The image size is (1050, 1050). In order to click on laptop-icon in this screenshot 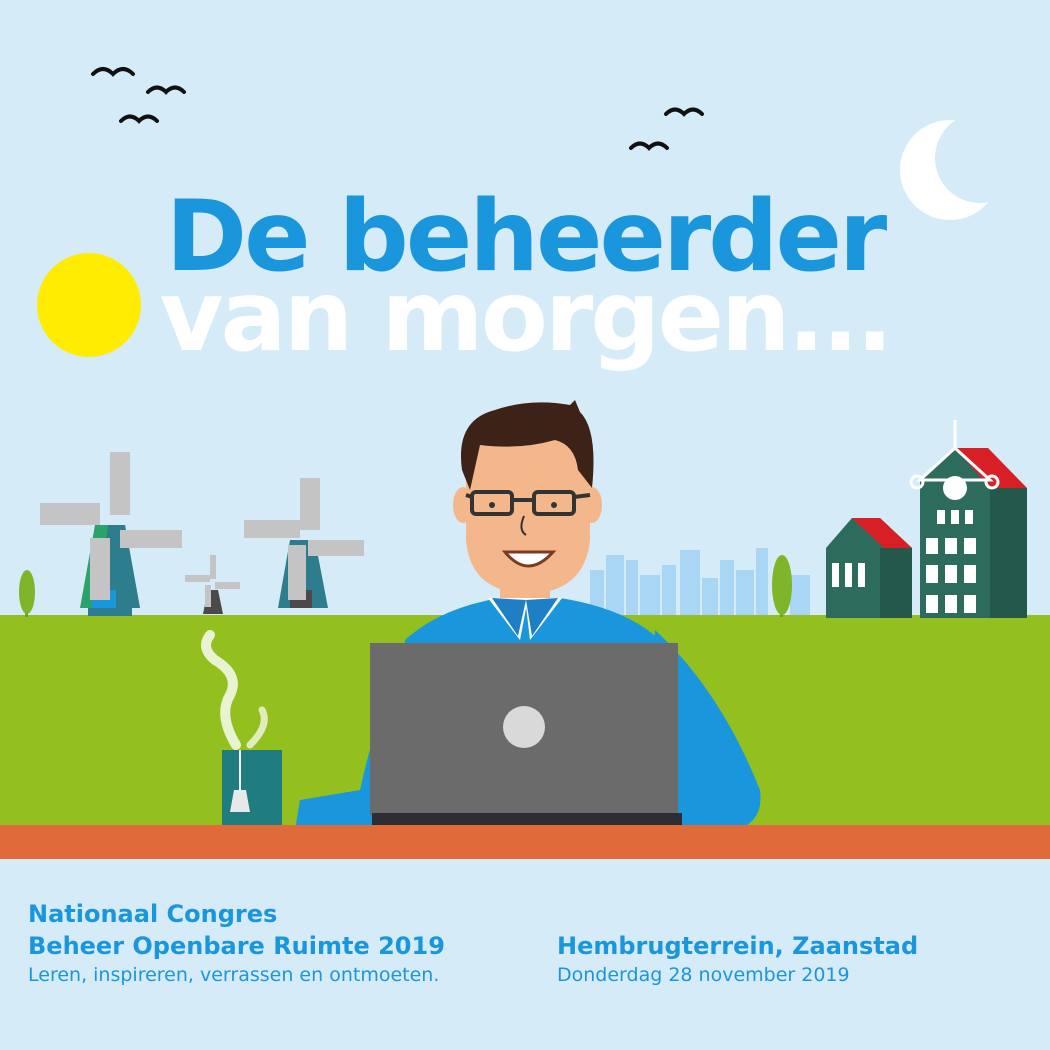, I will do `click(526, 734)`.